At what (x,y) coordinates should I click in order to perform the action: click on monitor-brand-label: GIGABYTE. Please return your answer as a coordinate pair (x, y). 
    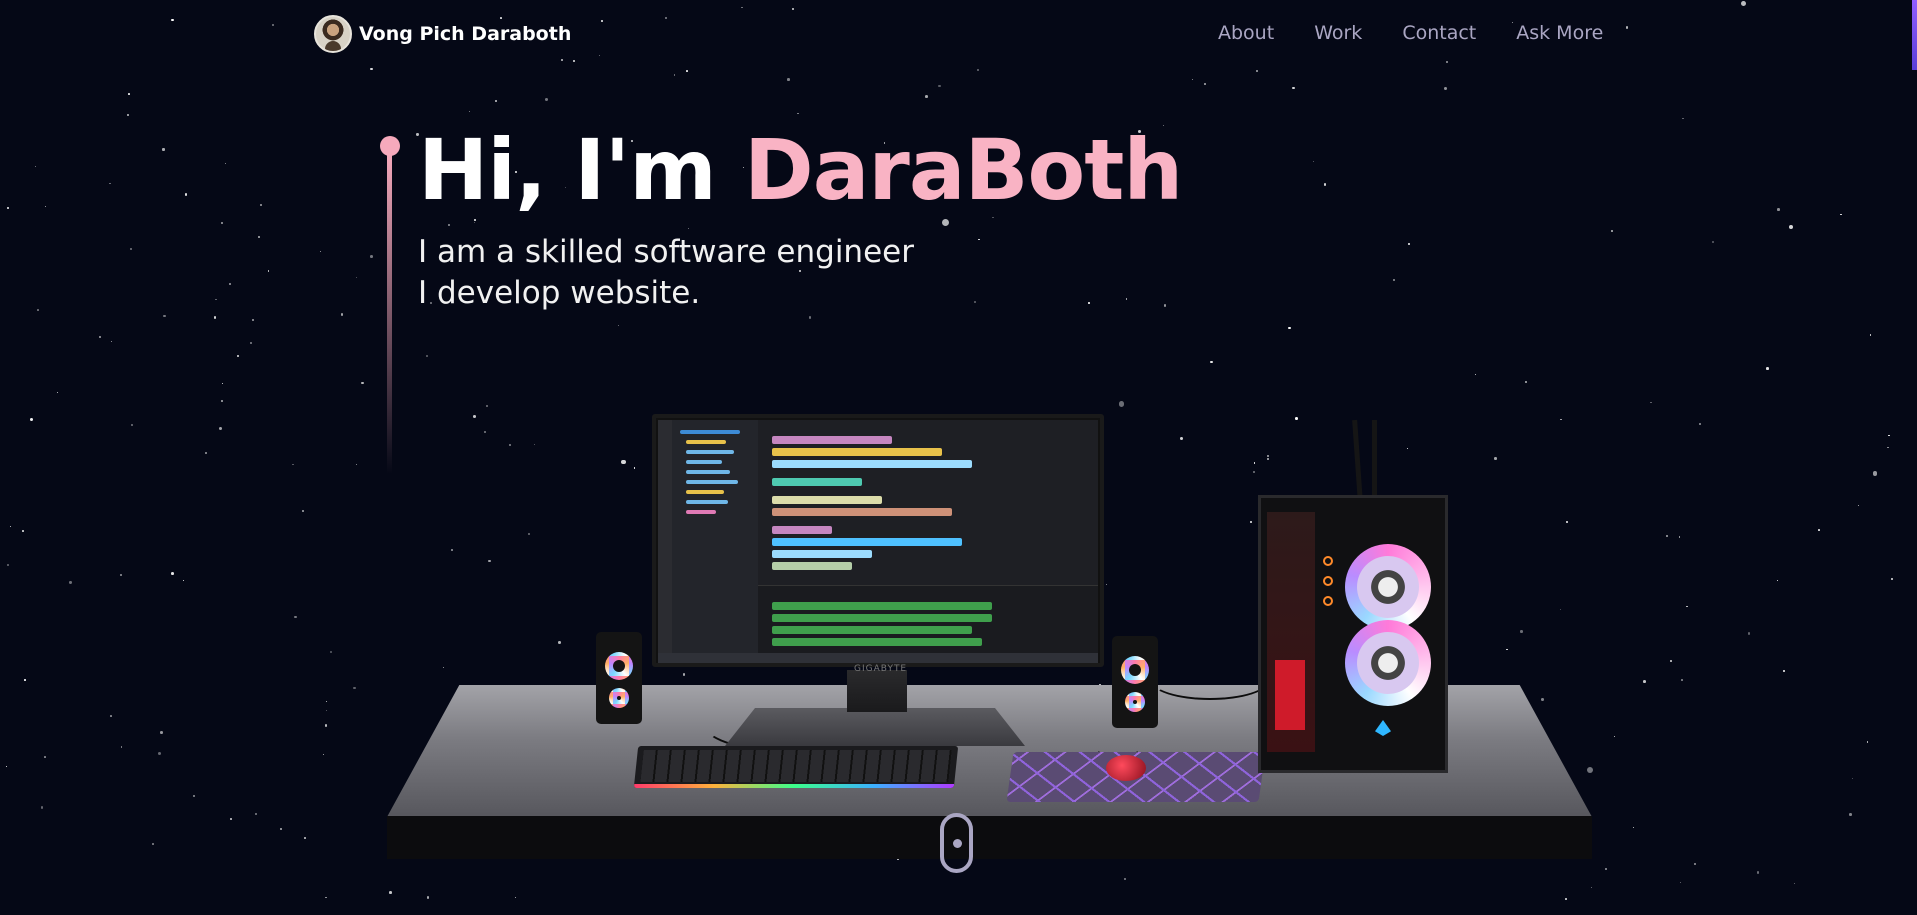
    Looking at the image, I should click on (881, 669).